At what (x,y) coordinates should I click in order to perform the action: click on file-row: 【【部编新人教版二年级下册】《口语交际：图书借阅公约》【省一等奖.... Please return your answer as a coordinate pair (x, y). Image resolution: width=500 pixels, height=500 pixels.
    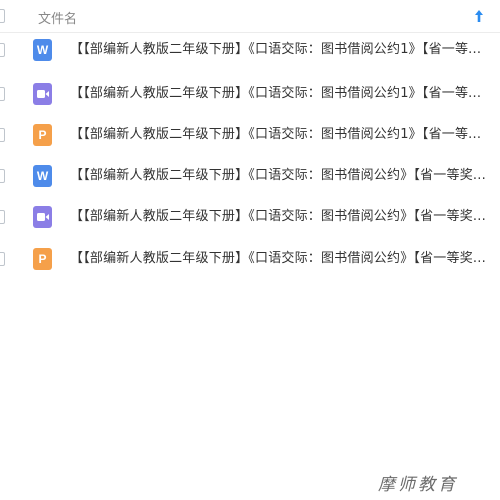
    Looking at the image, I should click on (250, 217).